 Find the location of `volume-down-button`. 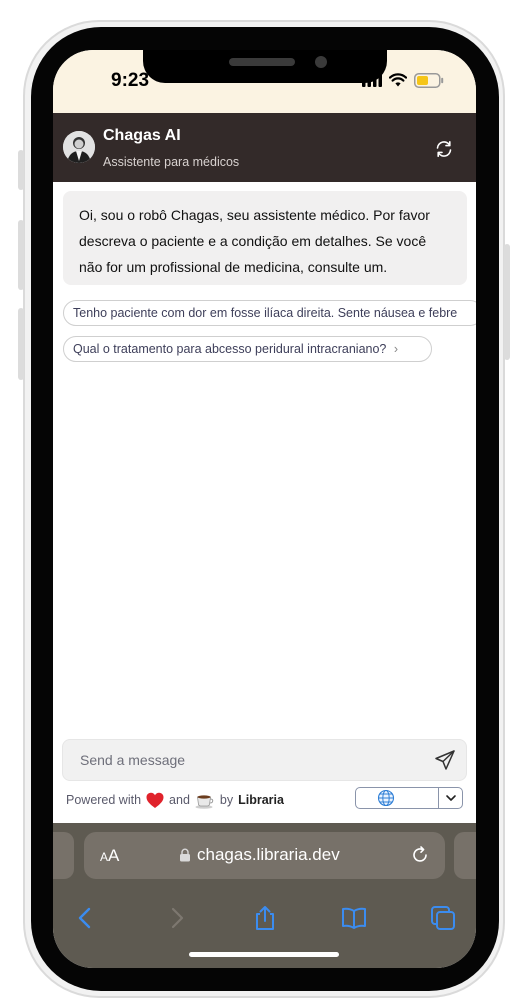

volume-down-button is located at coordinates (21, 344).